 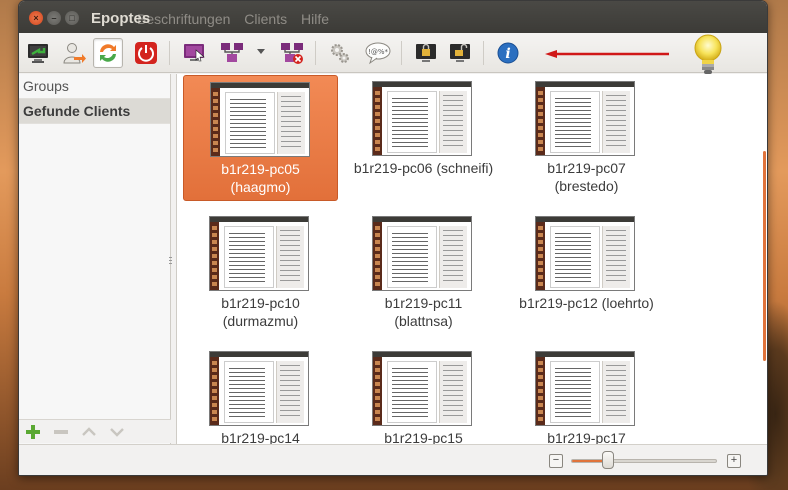 What do you see at coordinates (183, 19) in the screenshot?
I see `menu-beschriftungen: Beschriftungen` at bounding box center [183, 19].